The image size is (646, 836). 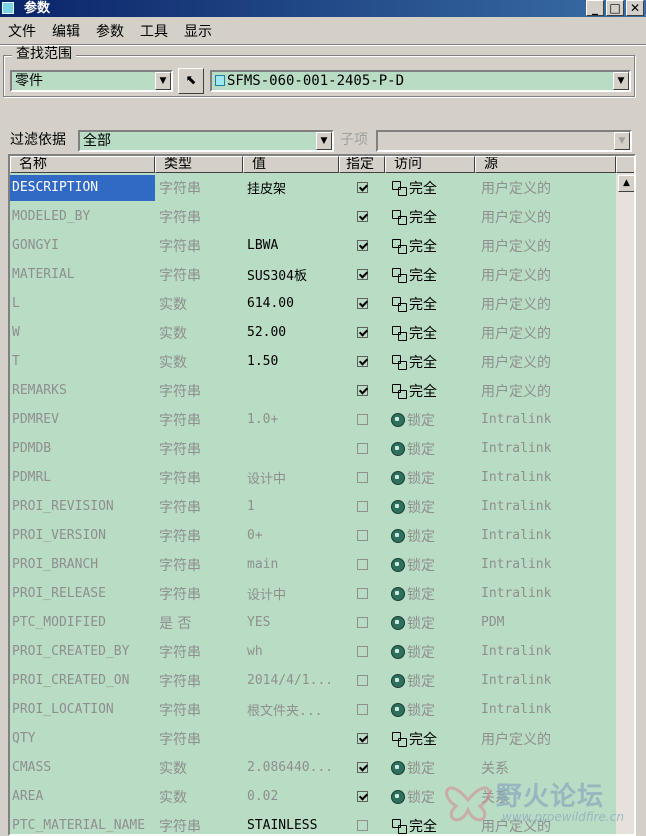 I want to click on table-row: PROI_CREATED_BY 字符串 wh 锁定 Intralink, so click(x=313, y=651).